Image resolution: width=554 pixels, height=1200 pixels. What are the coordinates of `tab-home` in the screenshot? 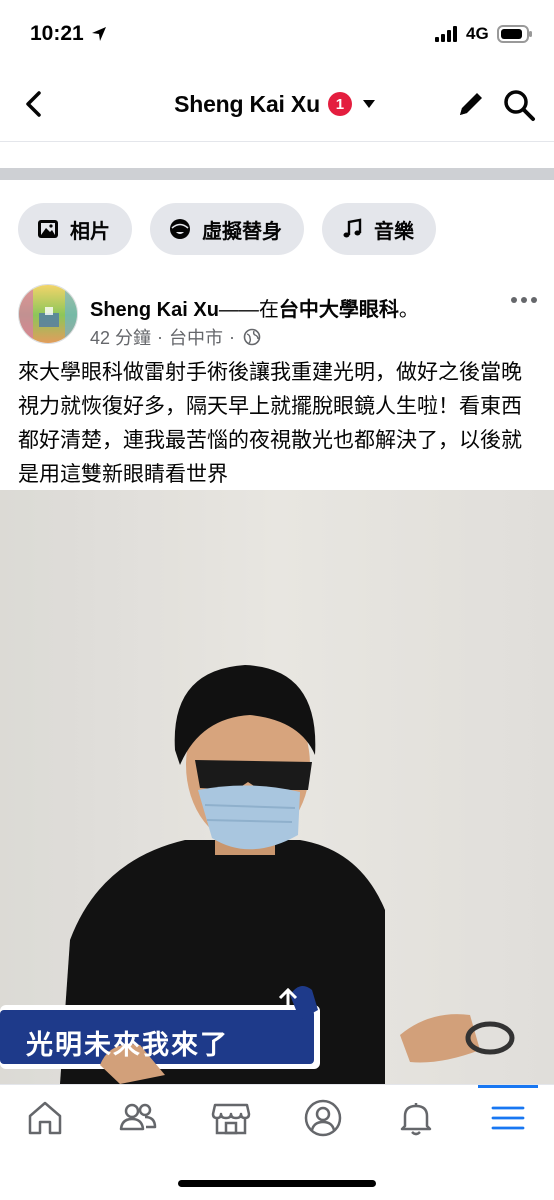 It's located at (45, 1118).